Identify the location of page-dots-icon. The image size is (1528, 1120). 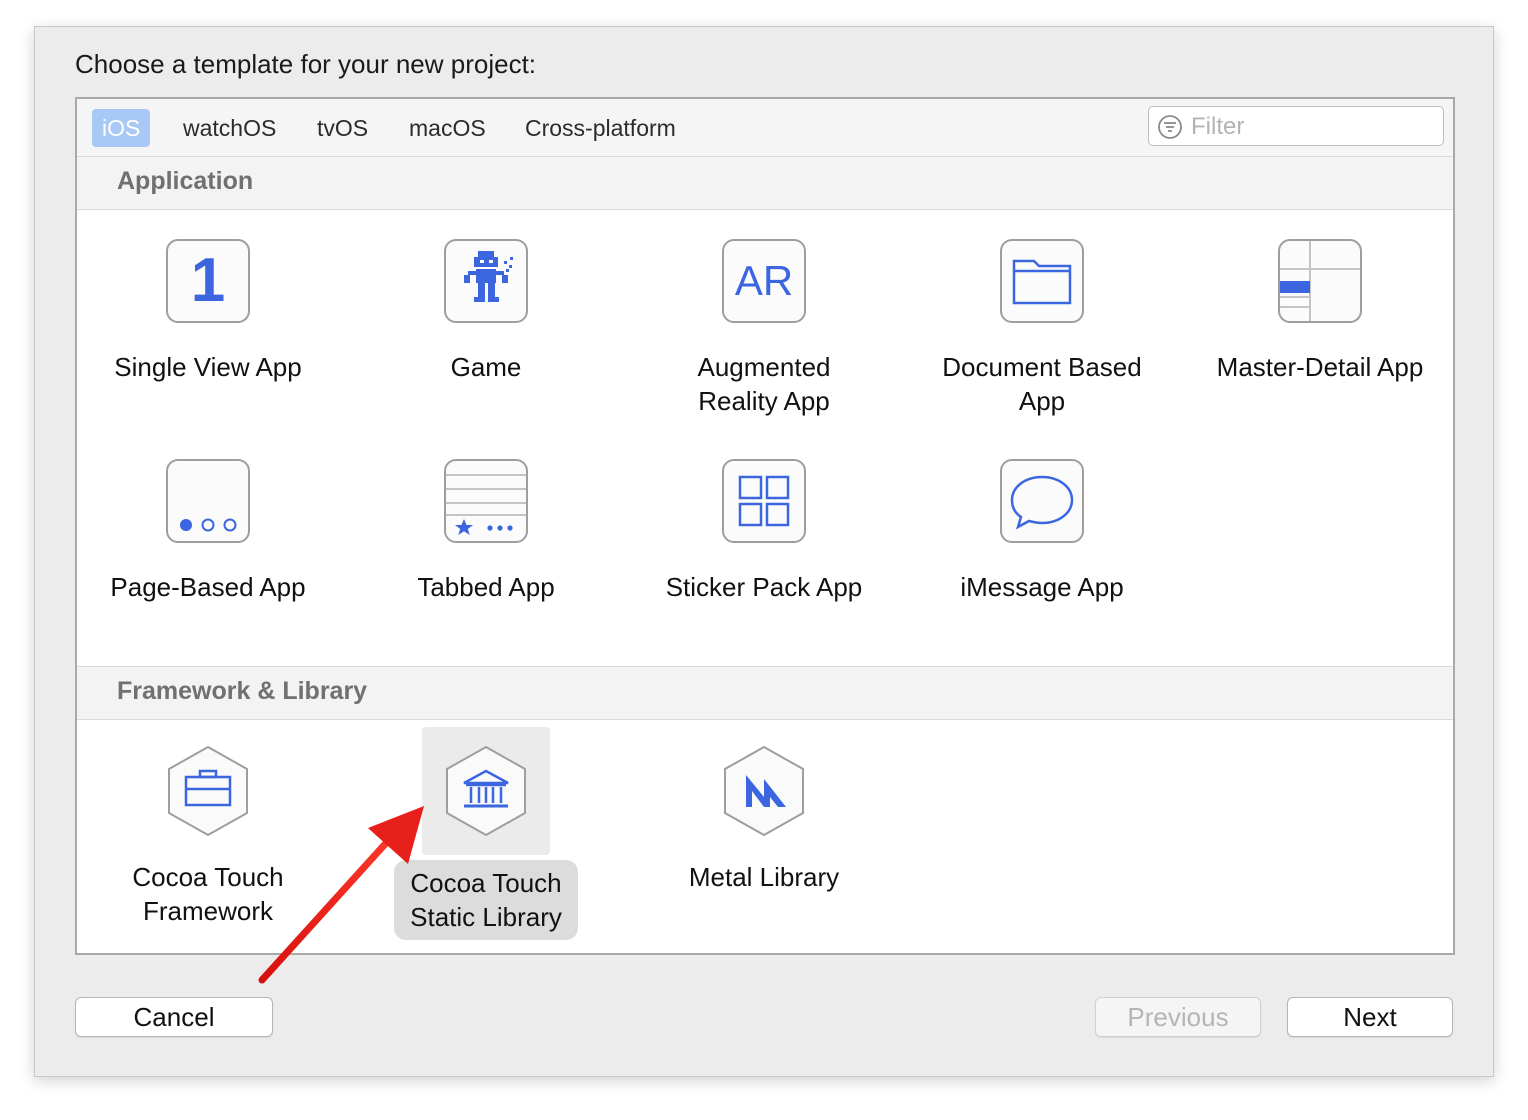
(208, 501).